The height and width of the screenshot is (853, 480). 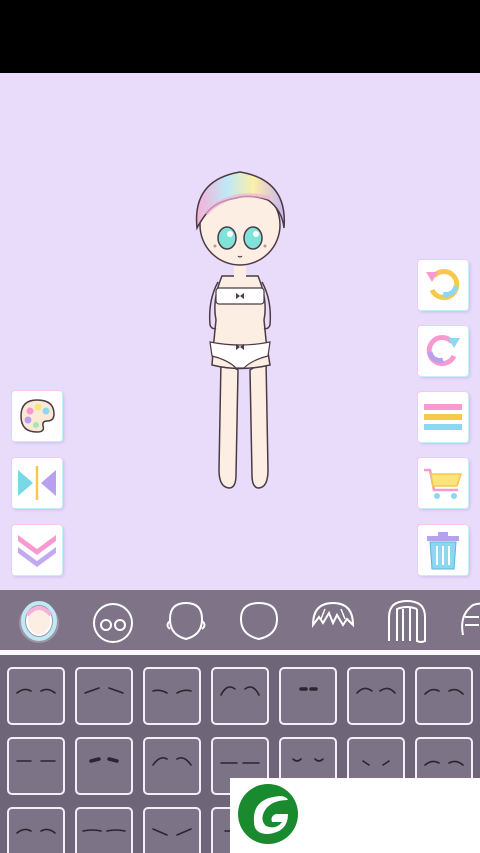 What do you see at coordinates (104, 766) in the screenshot?
I see `eyebrow-option-bold-dash` at bounding box center [104, 766].